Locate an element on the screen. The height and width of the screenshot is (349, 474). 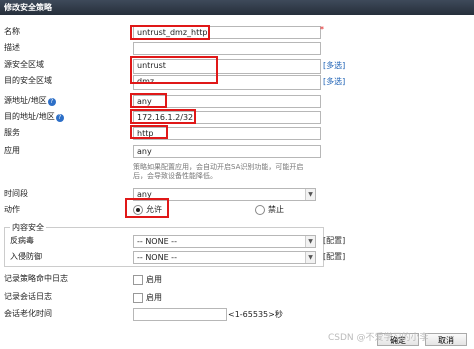
application-input: any is located at coordinates (227, 151).